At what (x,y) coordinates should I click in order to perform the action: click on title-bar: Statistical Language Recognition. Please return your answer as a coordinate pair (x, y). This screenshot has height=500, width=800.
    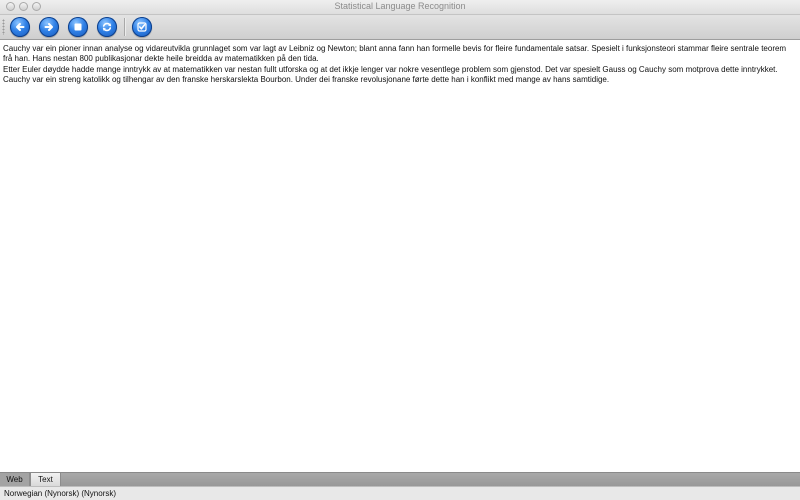
    Looking at the image, I should click on (400, 7).